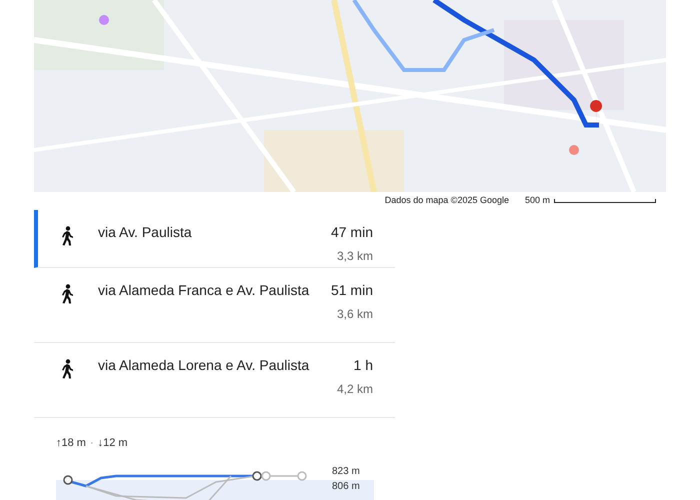  I want to click on elevation-ascent: ↑18 m, so click(71, 443).